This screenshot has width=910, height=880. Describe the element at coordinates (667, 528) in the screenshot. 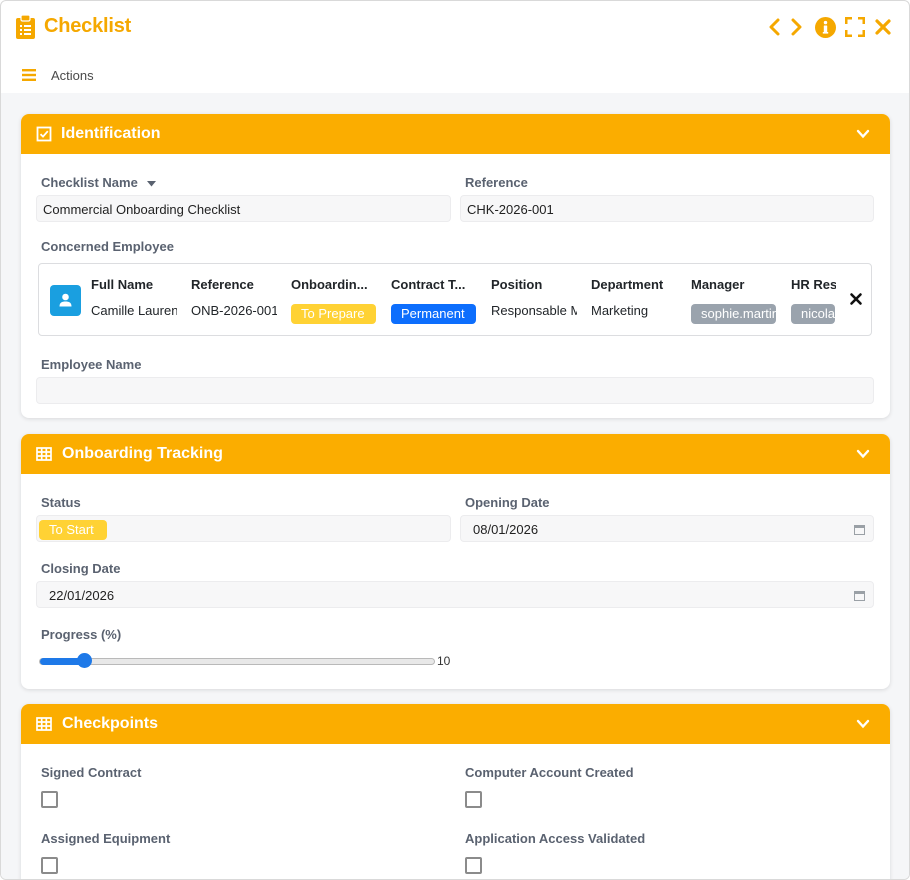

I see `opening-date-field: 08/01/2026` at that location.